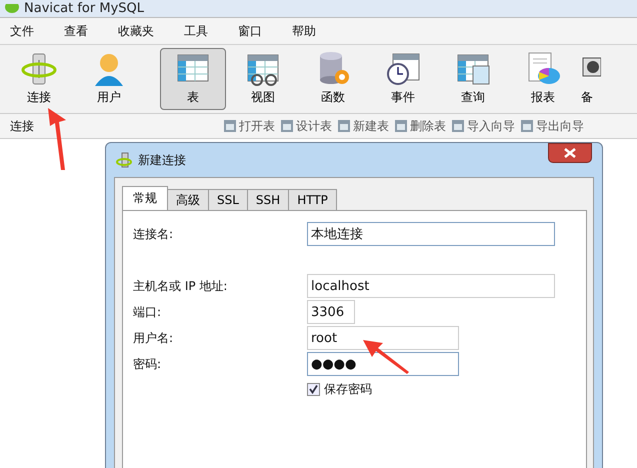 The image size is (637, 468). I want to click on field-label: 端口:, so click(147, 312).